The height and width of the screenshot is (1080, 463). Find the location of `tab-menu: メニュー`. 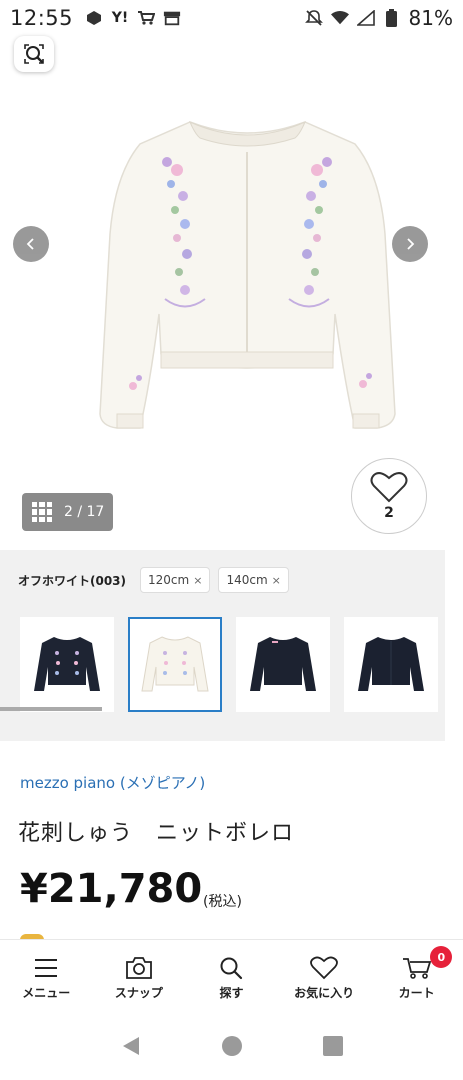

tab-menu: メニュー is located at coordinates (46, 975).